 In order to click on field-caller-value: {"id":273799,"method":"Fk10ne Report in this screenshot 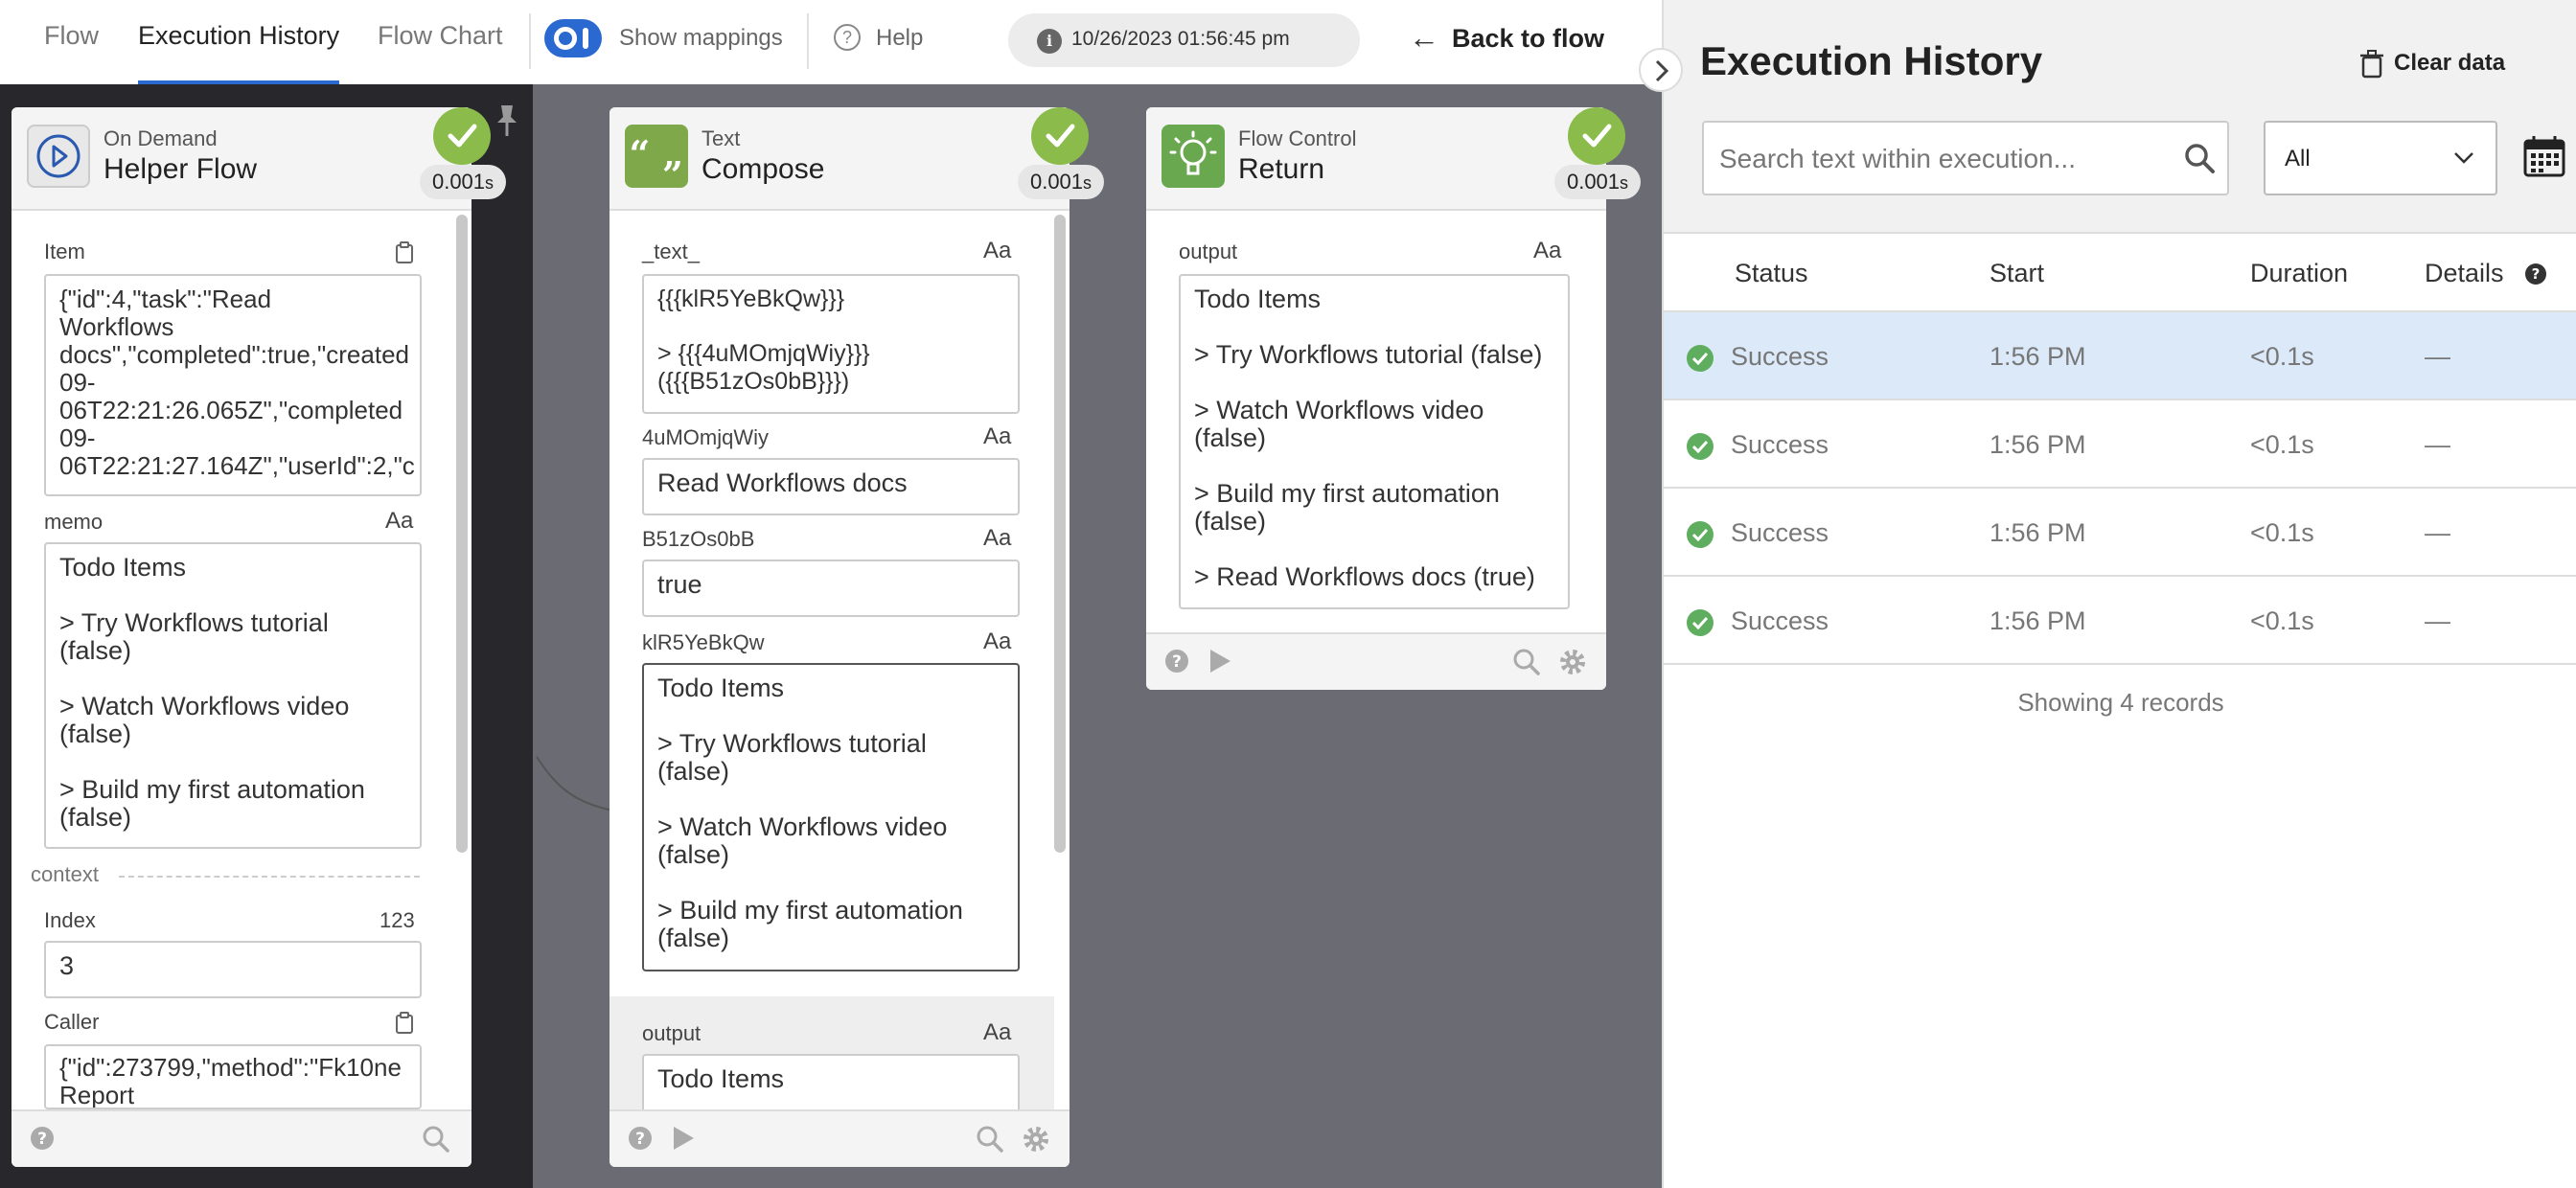, I will do `click(233, 1076)`.